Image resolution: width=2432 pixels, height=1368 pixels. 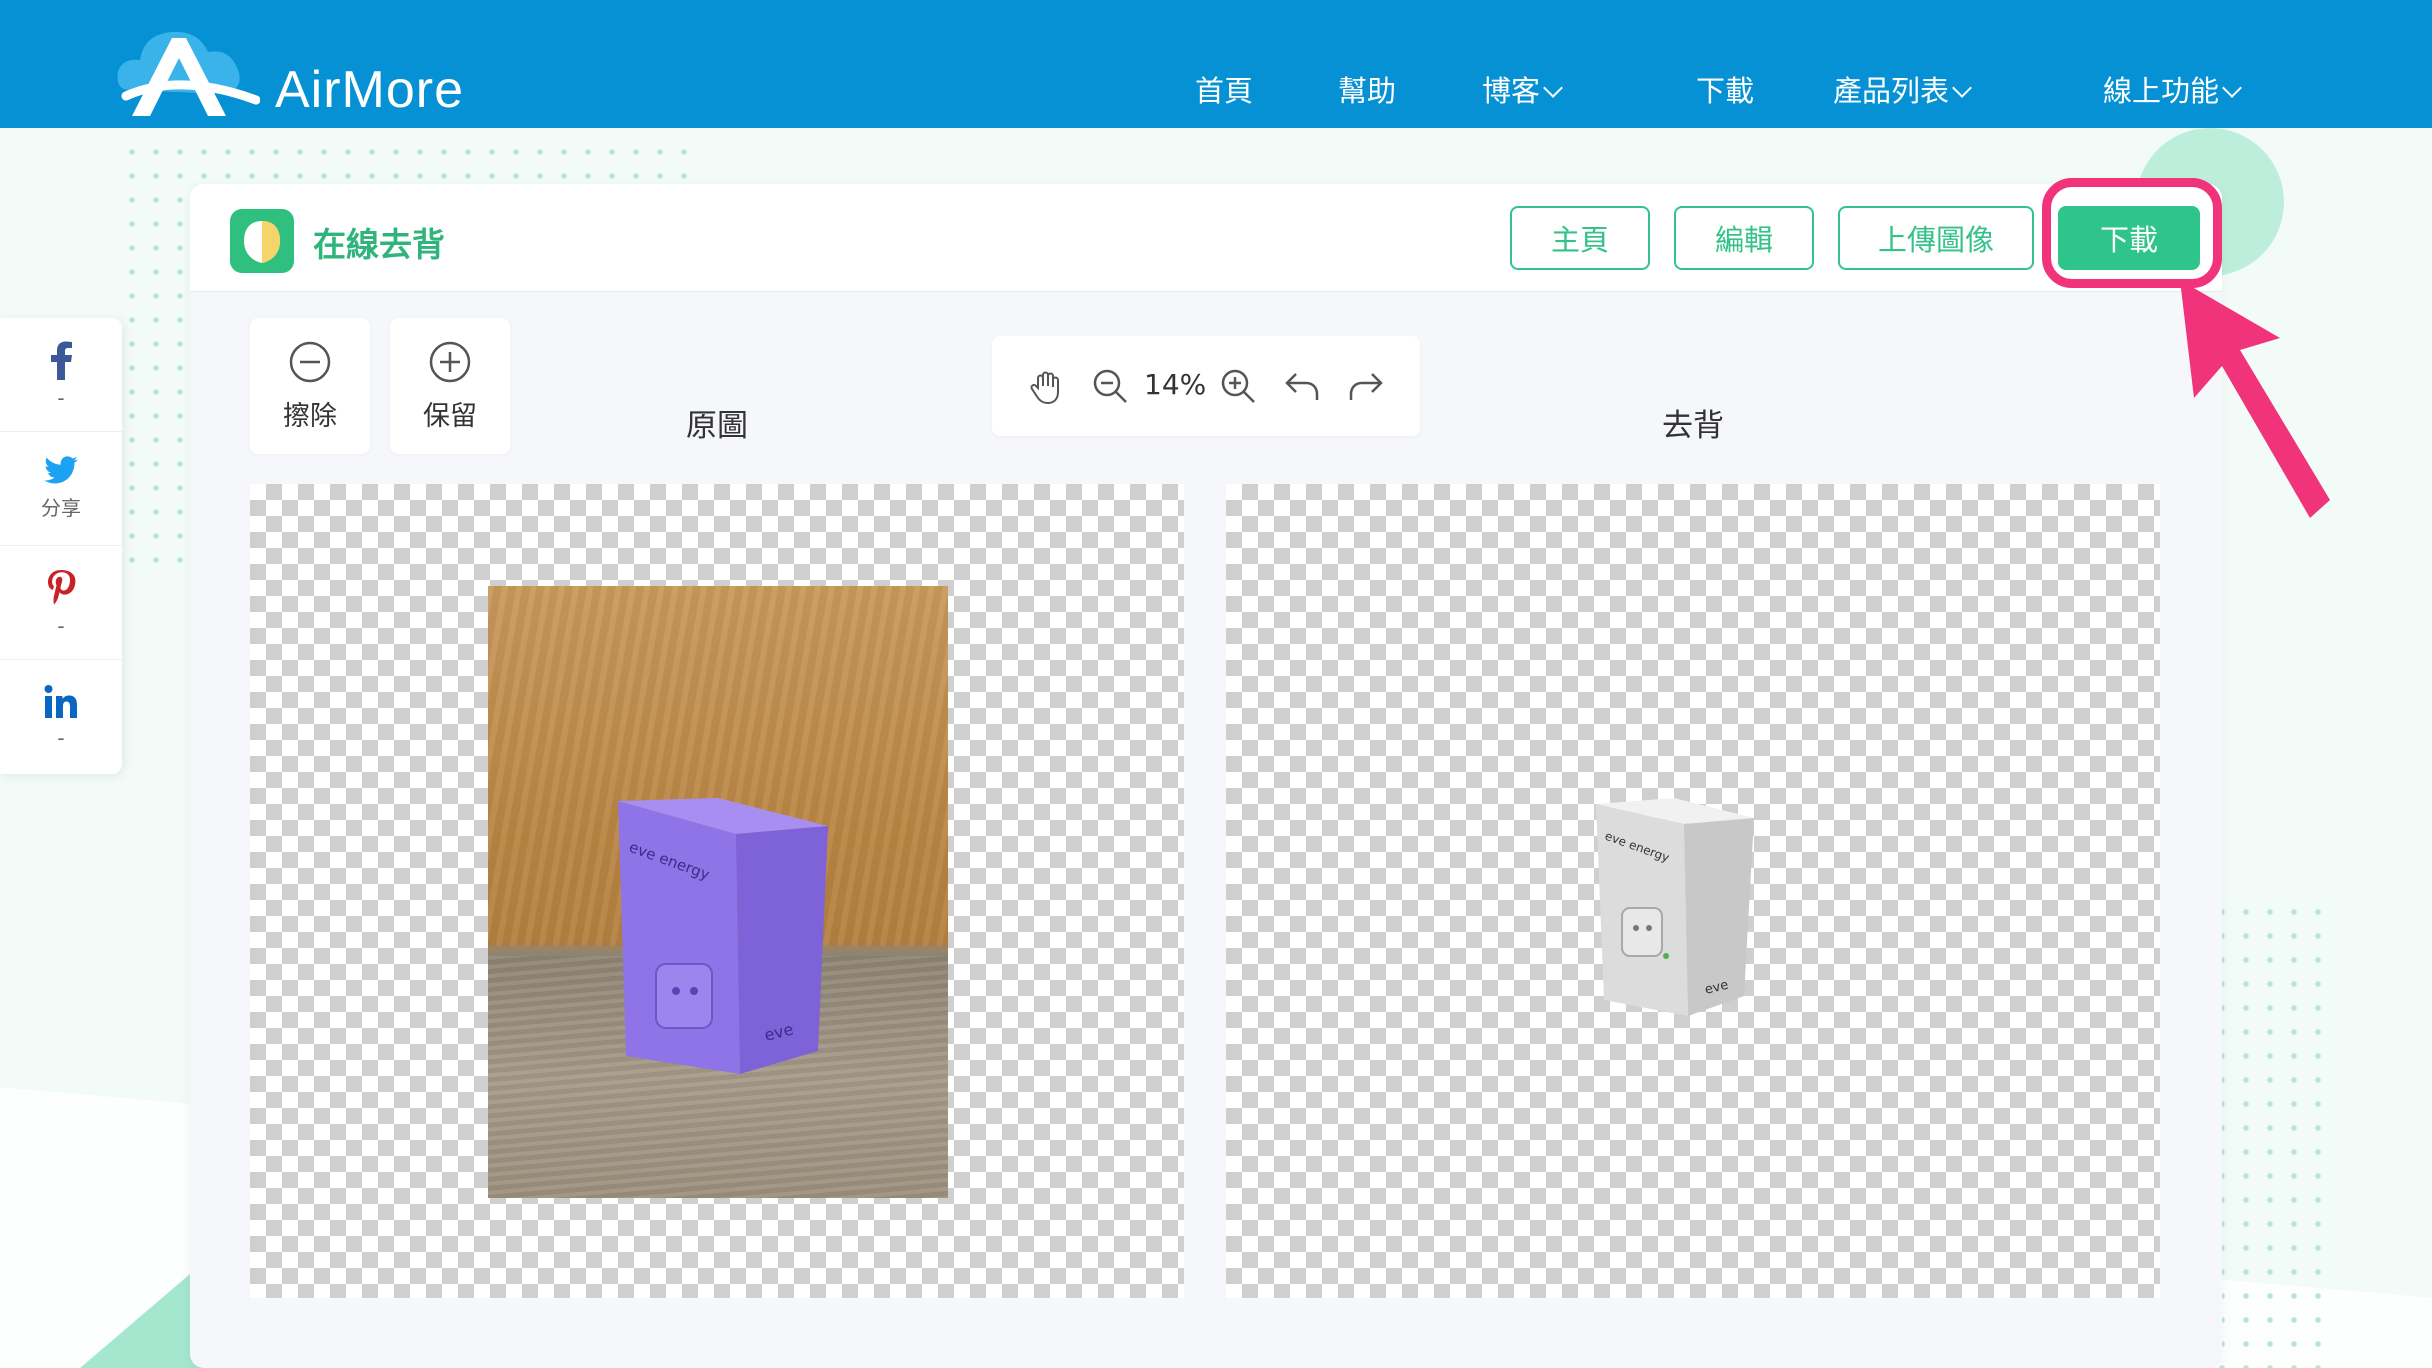 I want to click on app-icon, so click(x=262, y=241).